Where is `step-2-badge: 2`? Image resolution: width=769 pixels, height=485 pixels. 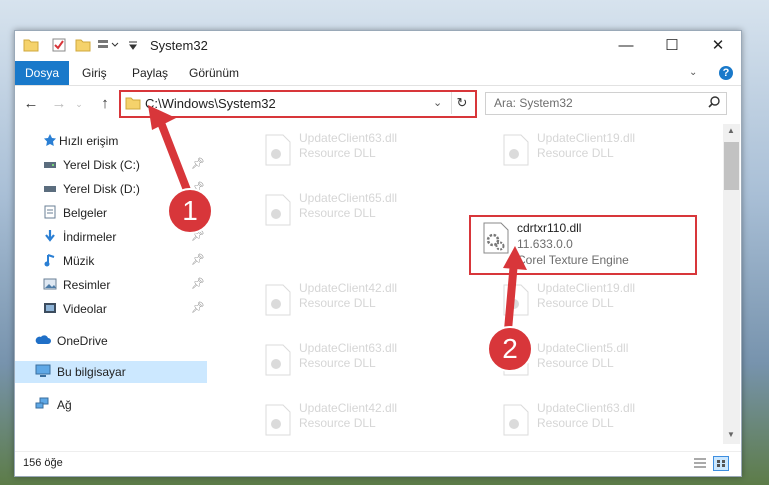 step-2-badge: 2 is located at coordinates (510, 349).